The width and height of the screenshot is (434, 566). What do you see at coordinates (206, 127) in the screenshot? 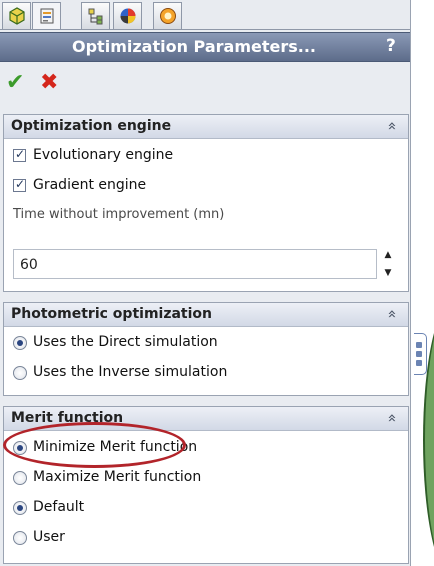
I see `optimization-engine-header: Optimization engine «` at bounding box center [206, 127].